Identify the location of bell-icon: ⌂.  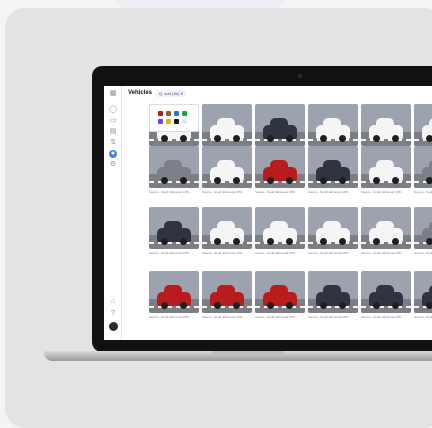
(113, 302).